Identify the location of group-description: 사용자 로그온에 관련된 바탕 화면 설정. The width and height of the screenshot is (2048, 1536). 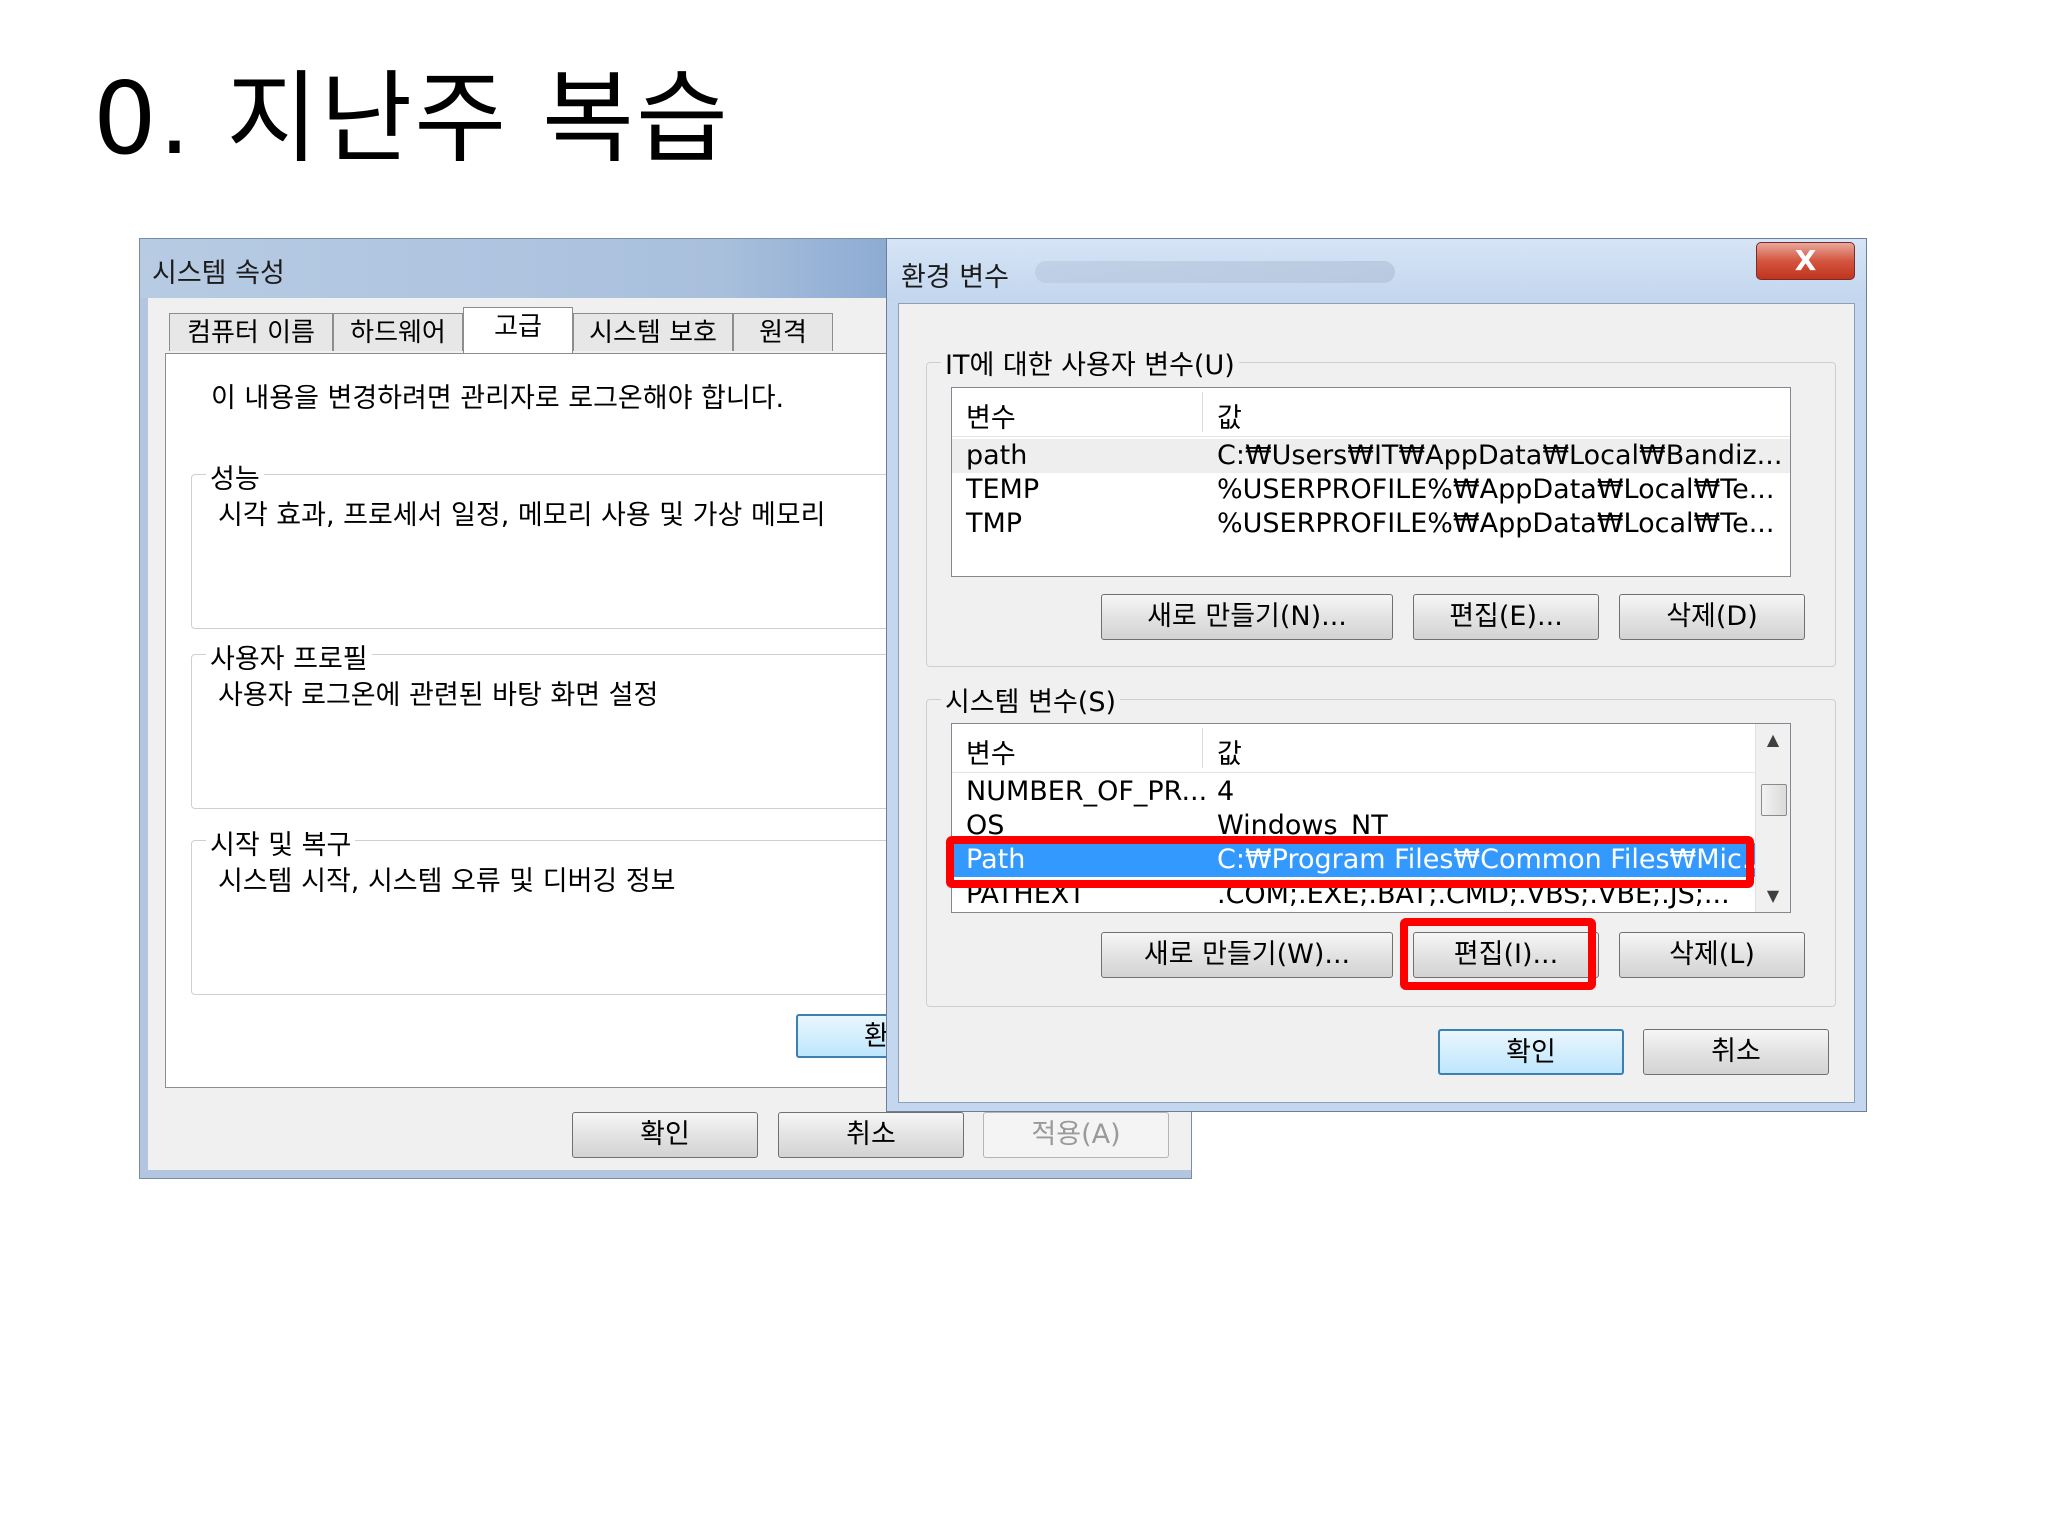
(438, 695).